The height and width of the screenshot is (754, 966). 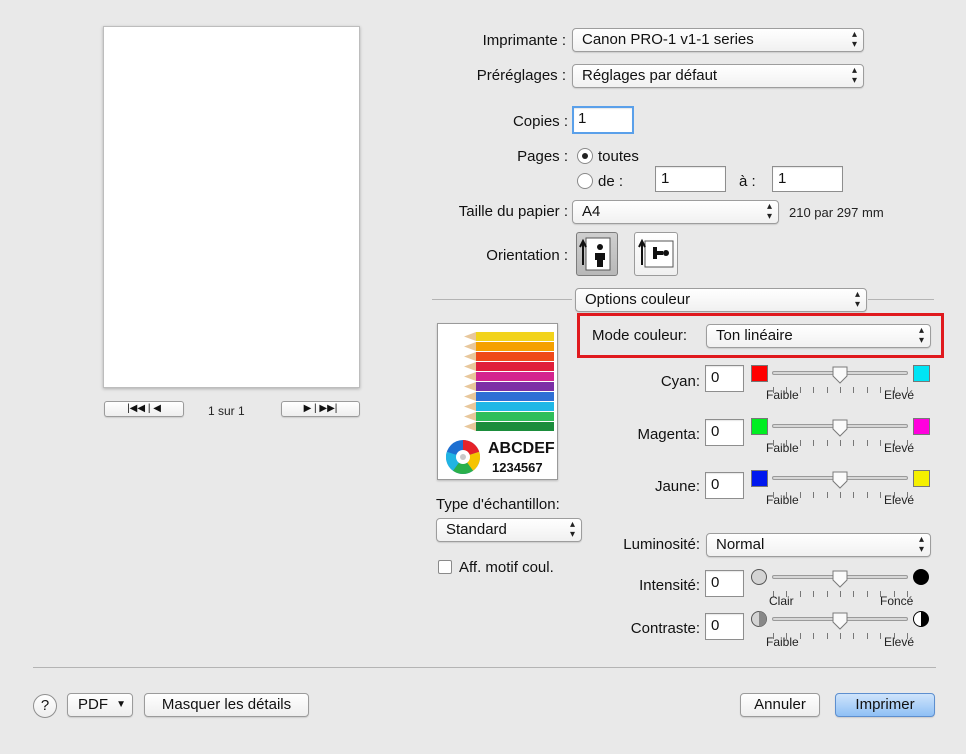 What do you see at coordinates (517, 467) in the screenshot?
I see `sample-number-text: 1234567` at bounding box center [517, 467].